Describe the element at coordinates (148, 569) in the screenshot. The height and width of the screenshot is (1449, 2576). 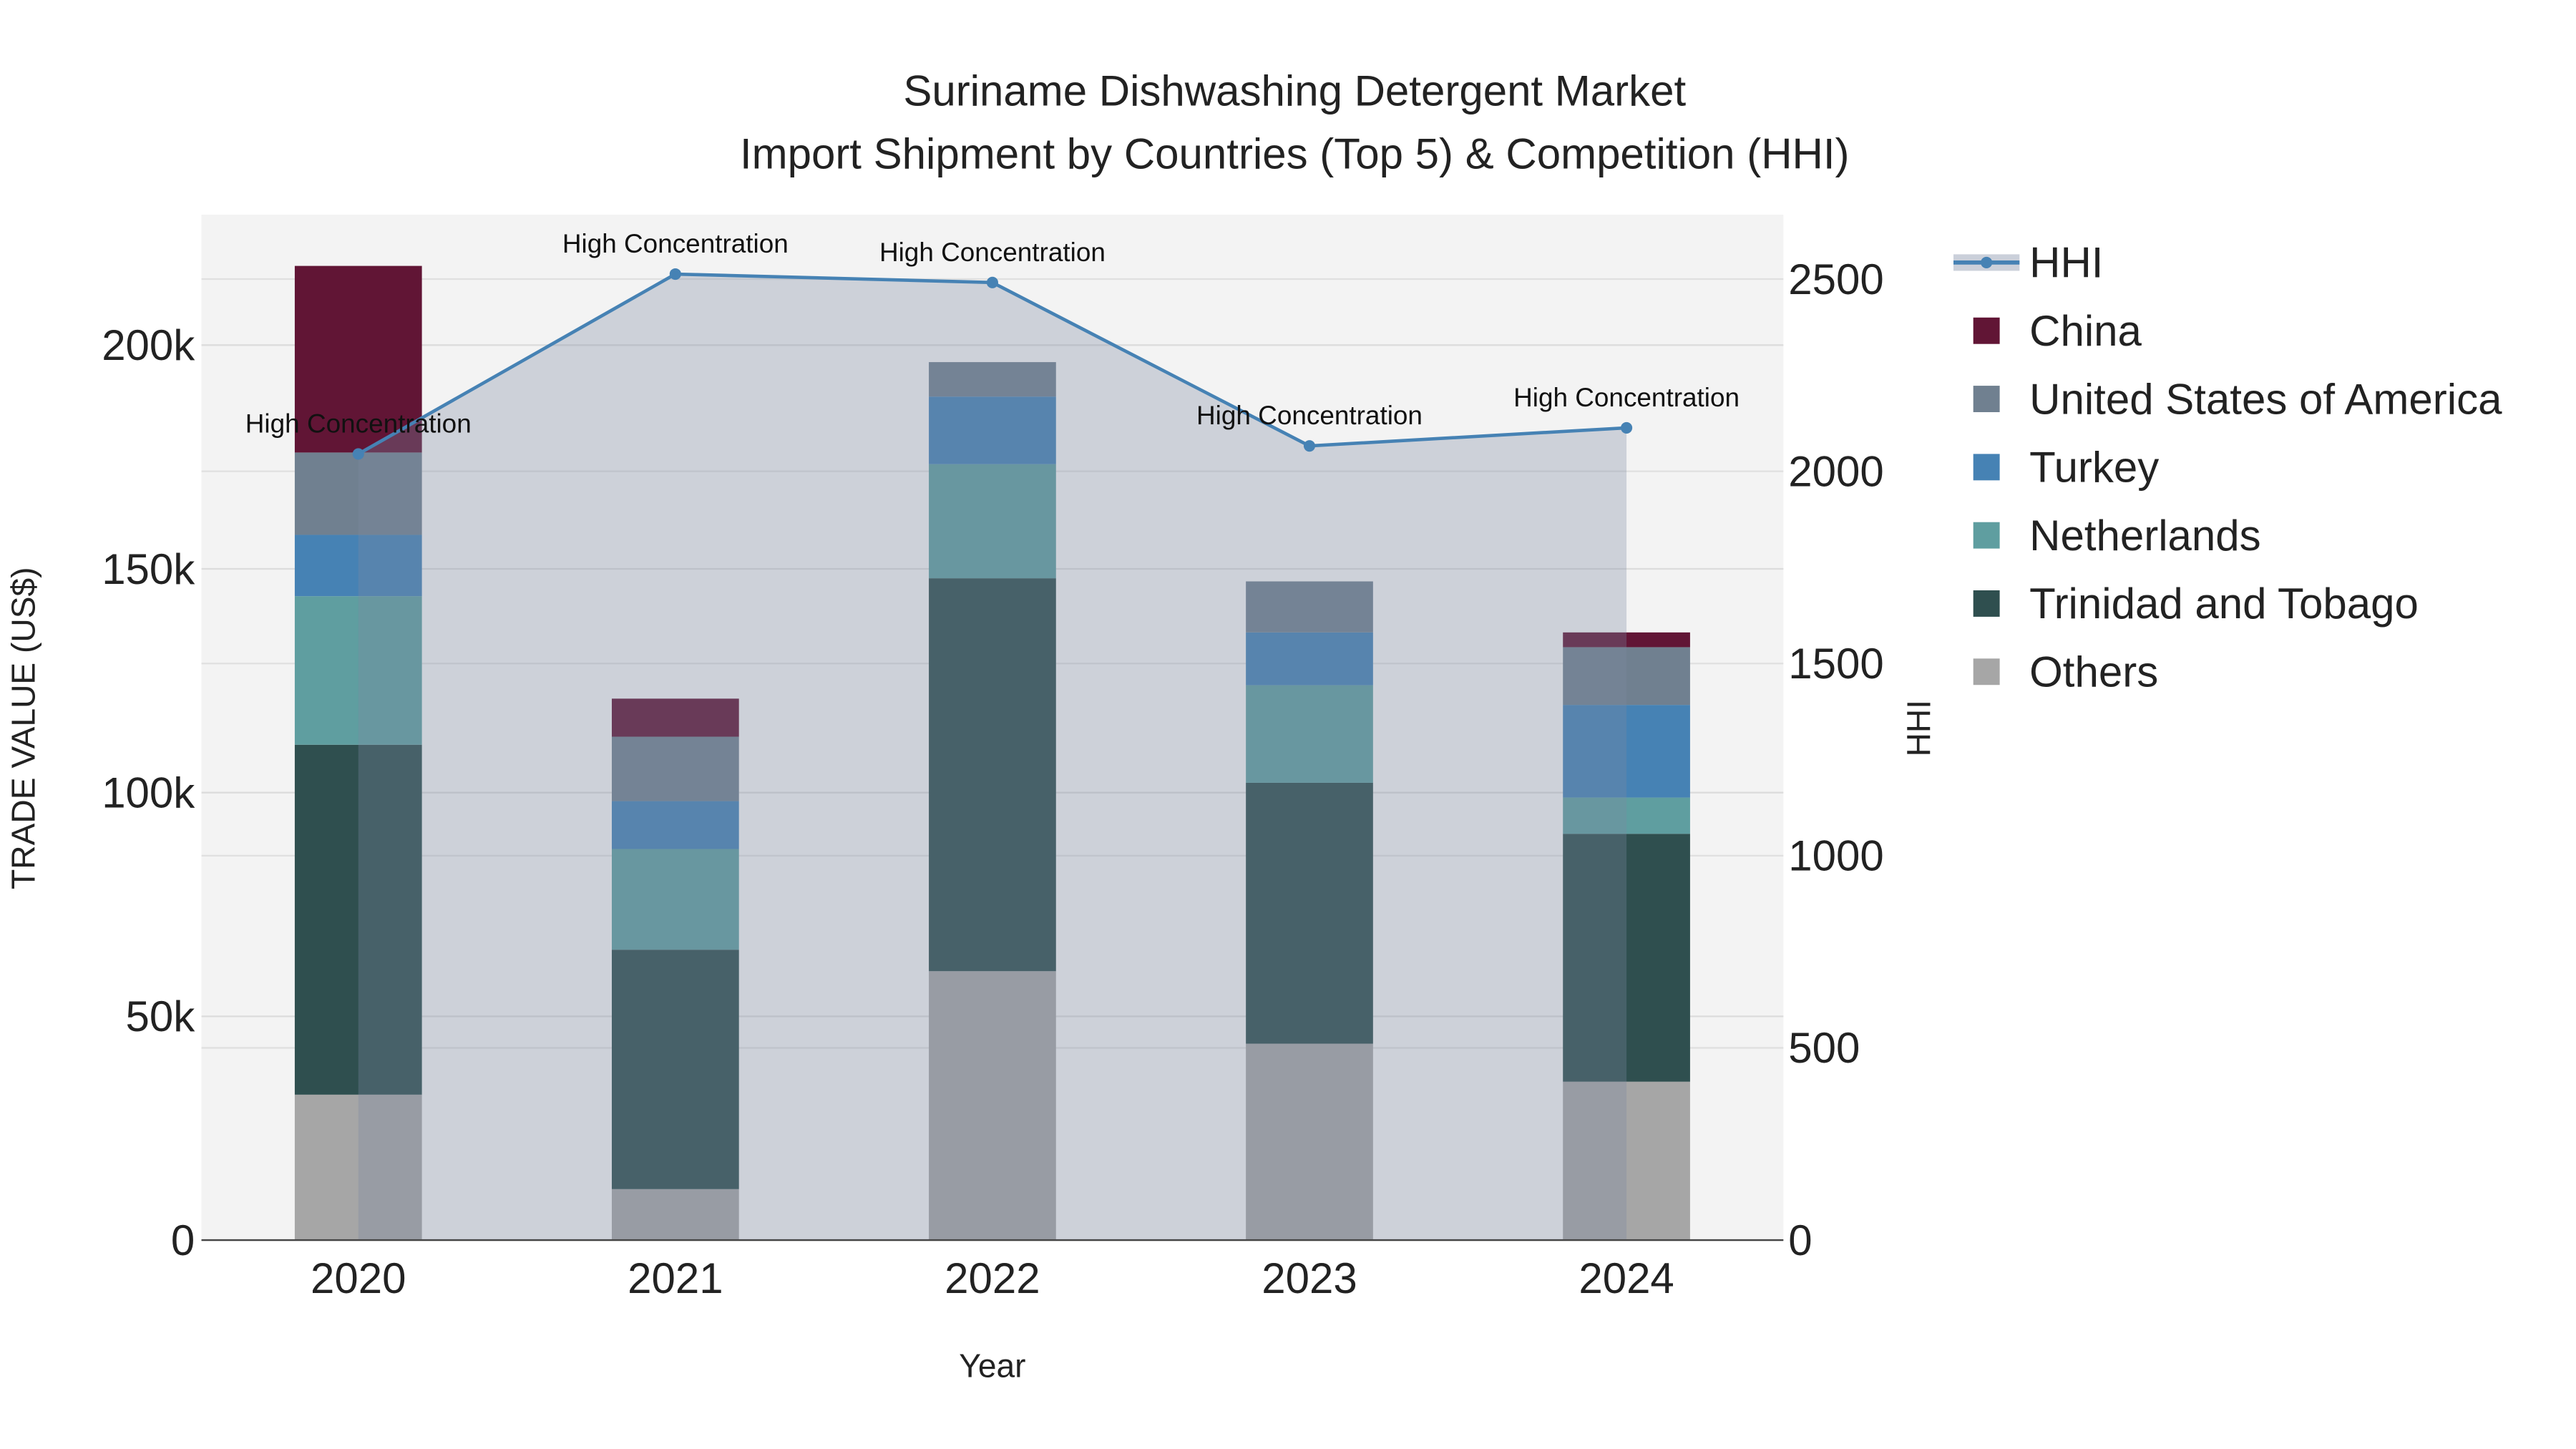
I see `y-tick-label: 150k` at that location.